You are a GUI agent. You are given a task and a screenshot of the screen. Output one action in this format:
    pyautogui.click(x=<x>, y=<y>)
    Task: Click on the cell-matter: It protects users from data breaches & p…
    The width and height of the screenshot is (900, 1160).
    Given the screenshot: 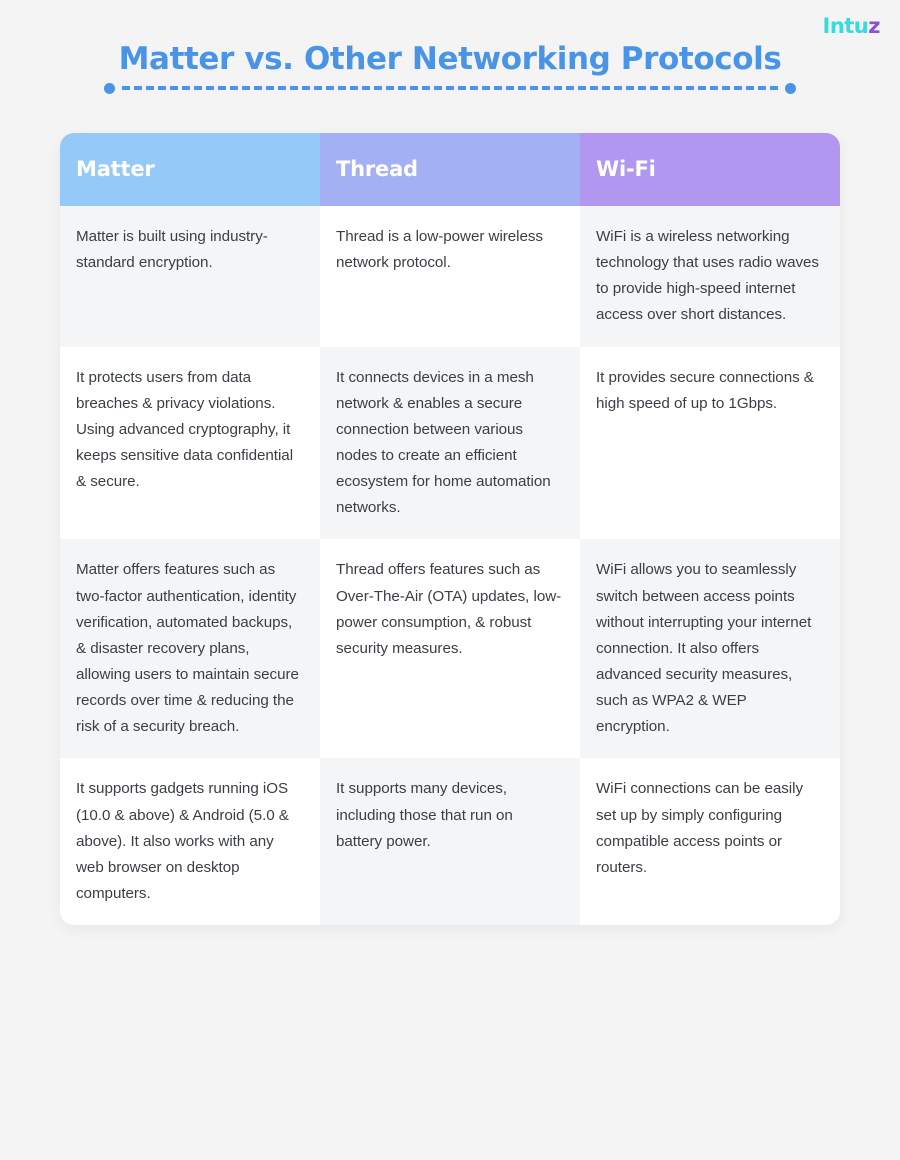 What is the action you would take?
    pyautogui.click(x=190, y=443)
    